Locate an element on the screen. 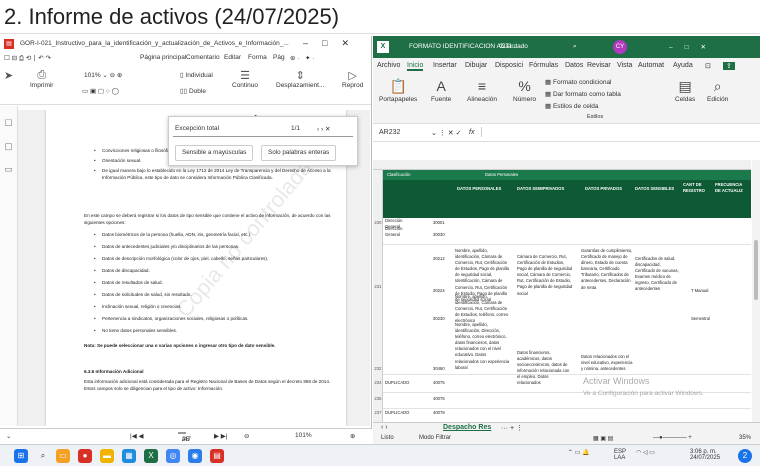 The height and width of the screenshot is (466, 760). alignment-group: ≡ Alineación is located at coordinates (482, 90).